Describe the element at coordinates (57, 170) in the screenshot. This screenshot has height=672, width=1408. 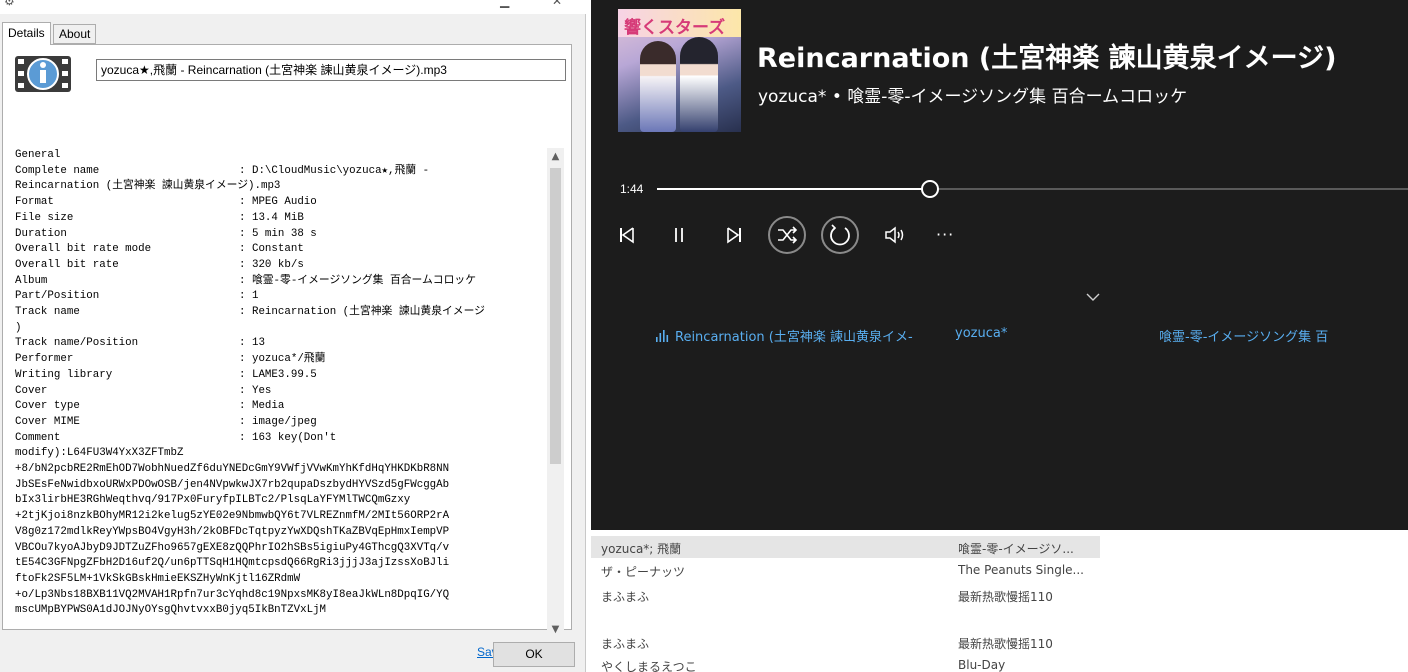
I see `report-field-name: Complete name` at that location.